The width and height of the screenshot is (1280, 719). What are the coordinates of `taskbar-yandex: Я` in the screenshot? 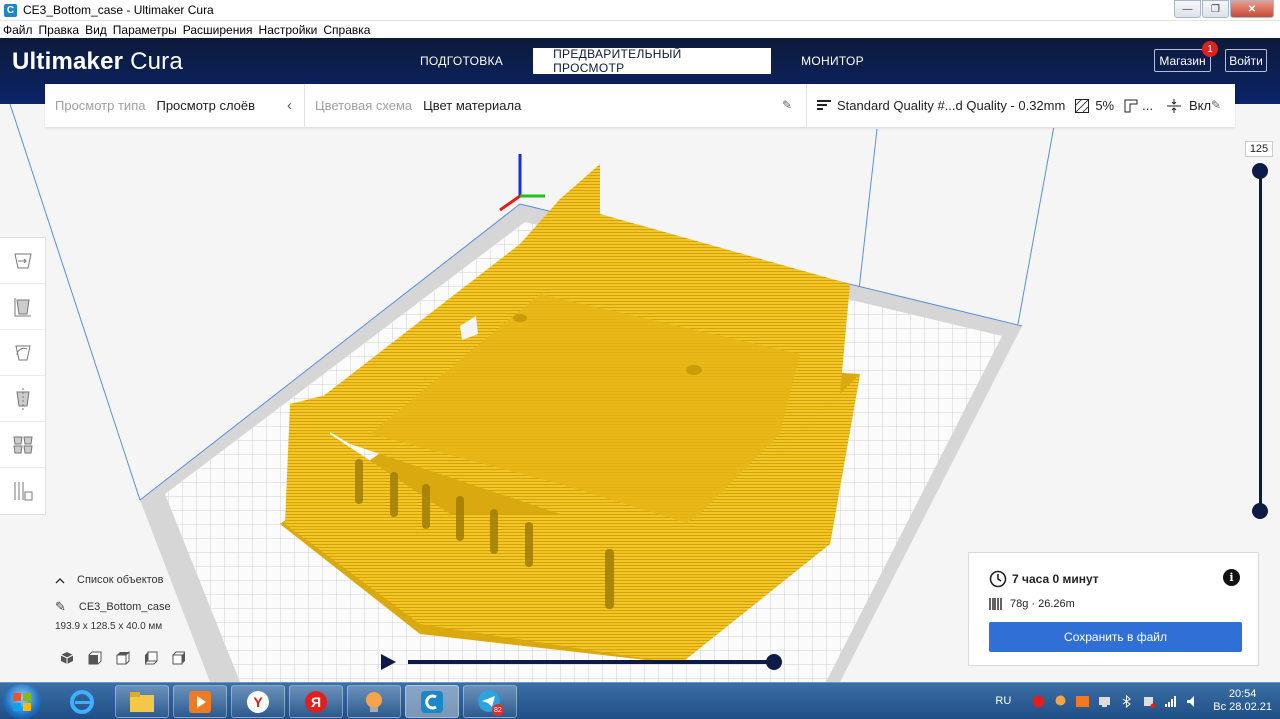 It's located at (316, 701).